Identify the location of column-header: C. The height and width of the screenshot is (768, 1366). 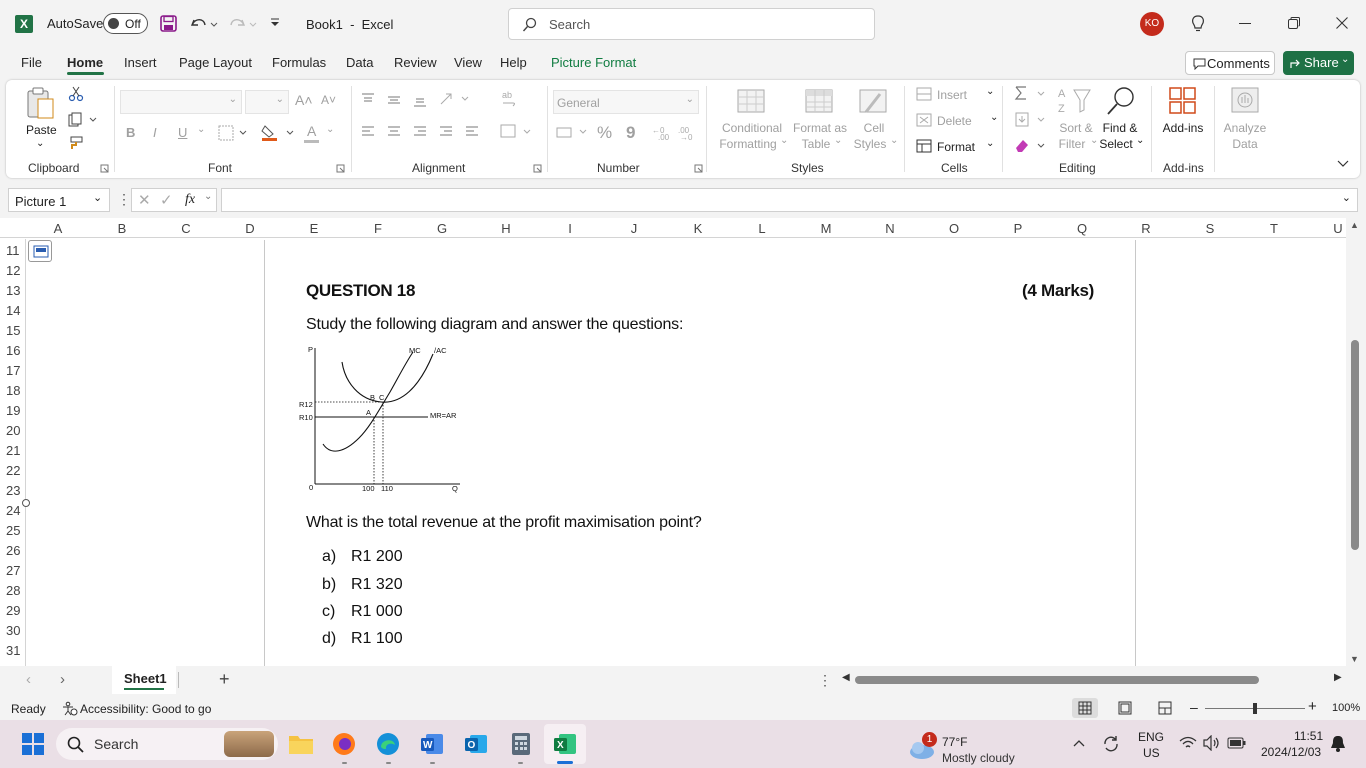
(186, 228).